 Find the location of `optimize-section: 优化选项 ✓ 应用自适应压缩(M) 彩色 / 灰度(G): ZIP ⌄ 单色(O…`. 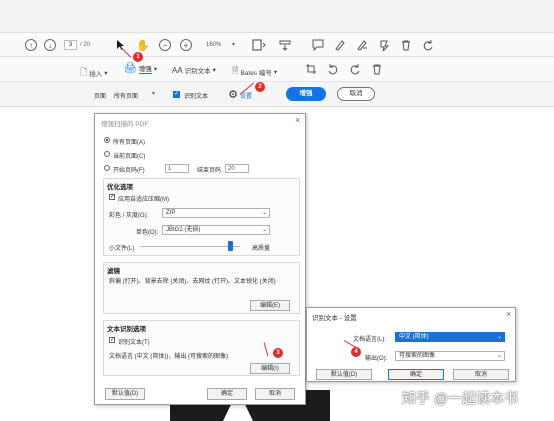

optimize-section: 优化选项 ✓ 应用自适应压缩(M) 彩色 / 灰度(G): ZIP ⌄ 单色(O… is located at coordinates (201, 217).